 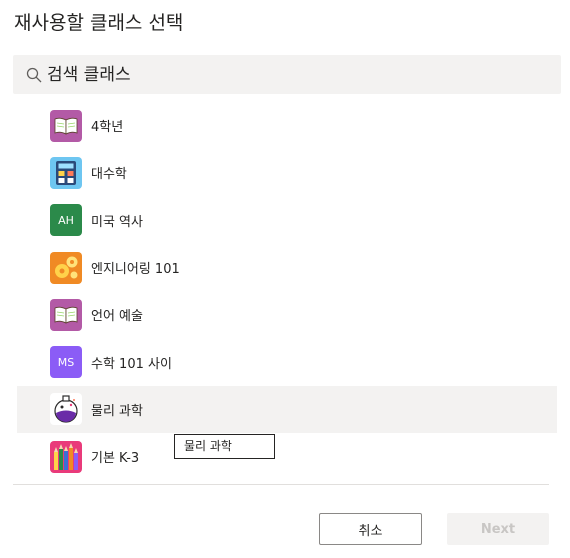 I want to click on class-item-basic-k3: 기본 K-3, so click(x=287, y=456).